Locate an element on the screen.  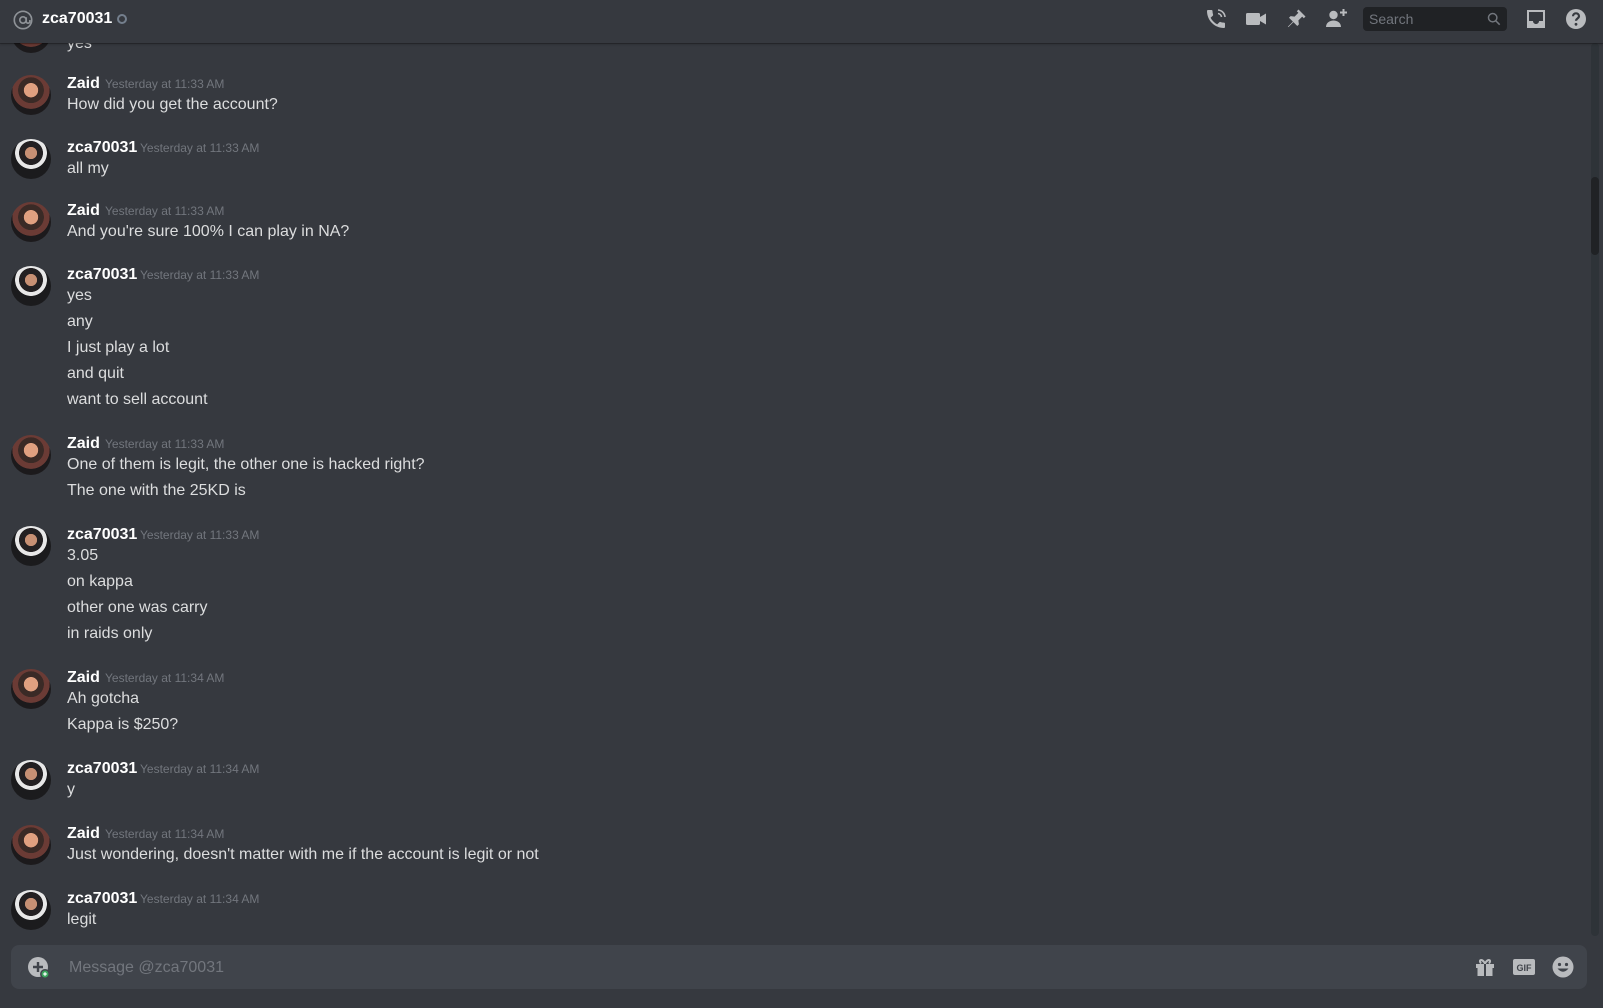
message-text: want to sell account is located at coordinates (137, 399).